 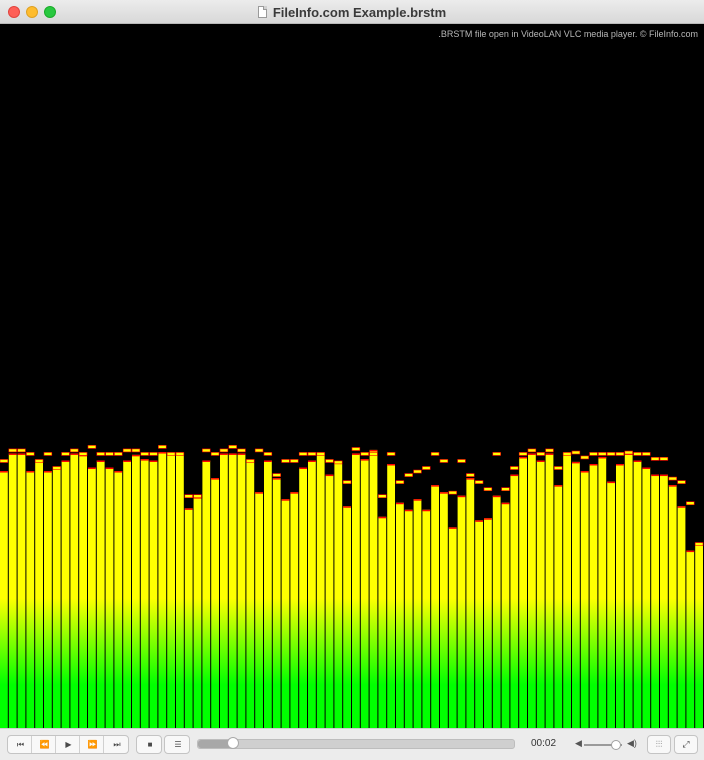 I want to click on stop-button: ■, so click(x=149, y=744).